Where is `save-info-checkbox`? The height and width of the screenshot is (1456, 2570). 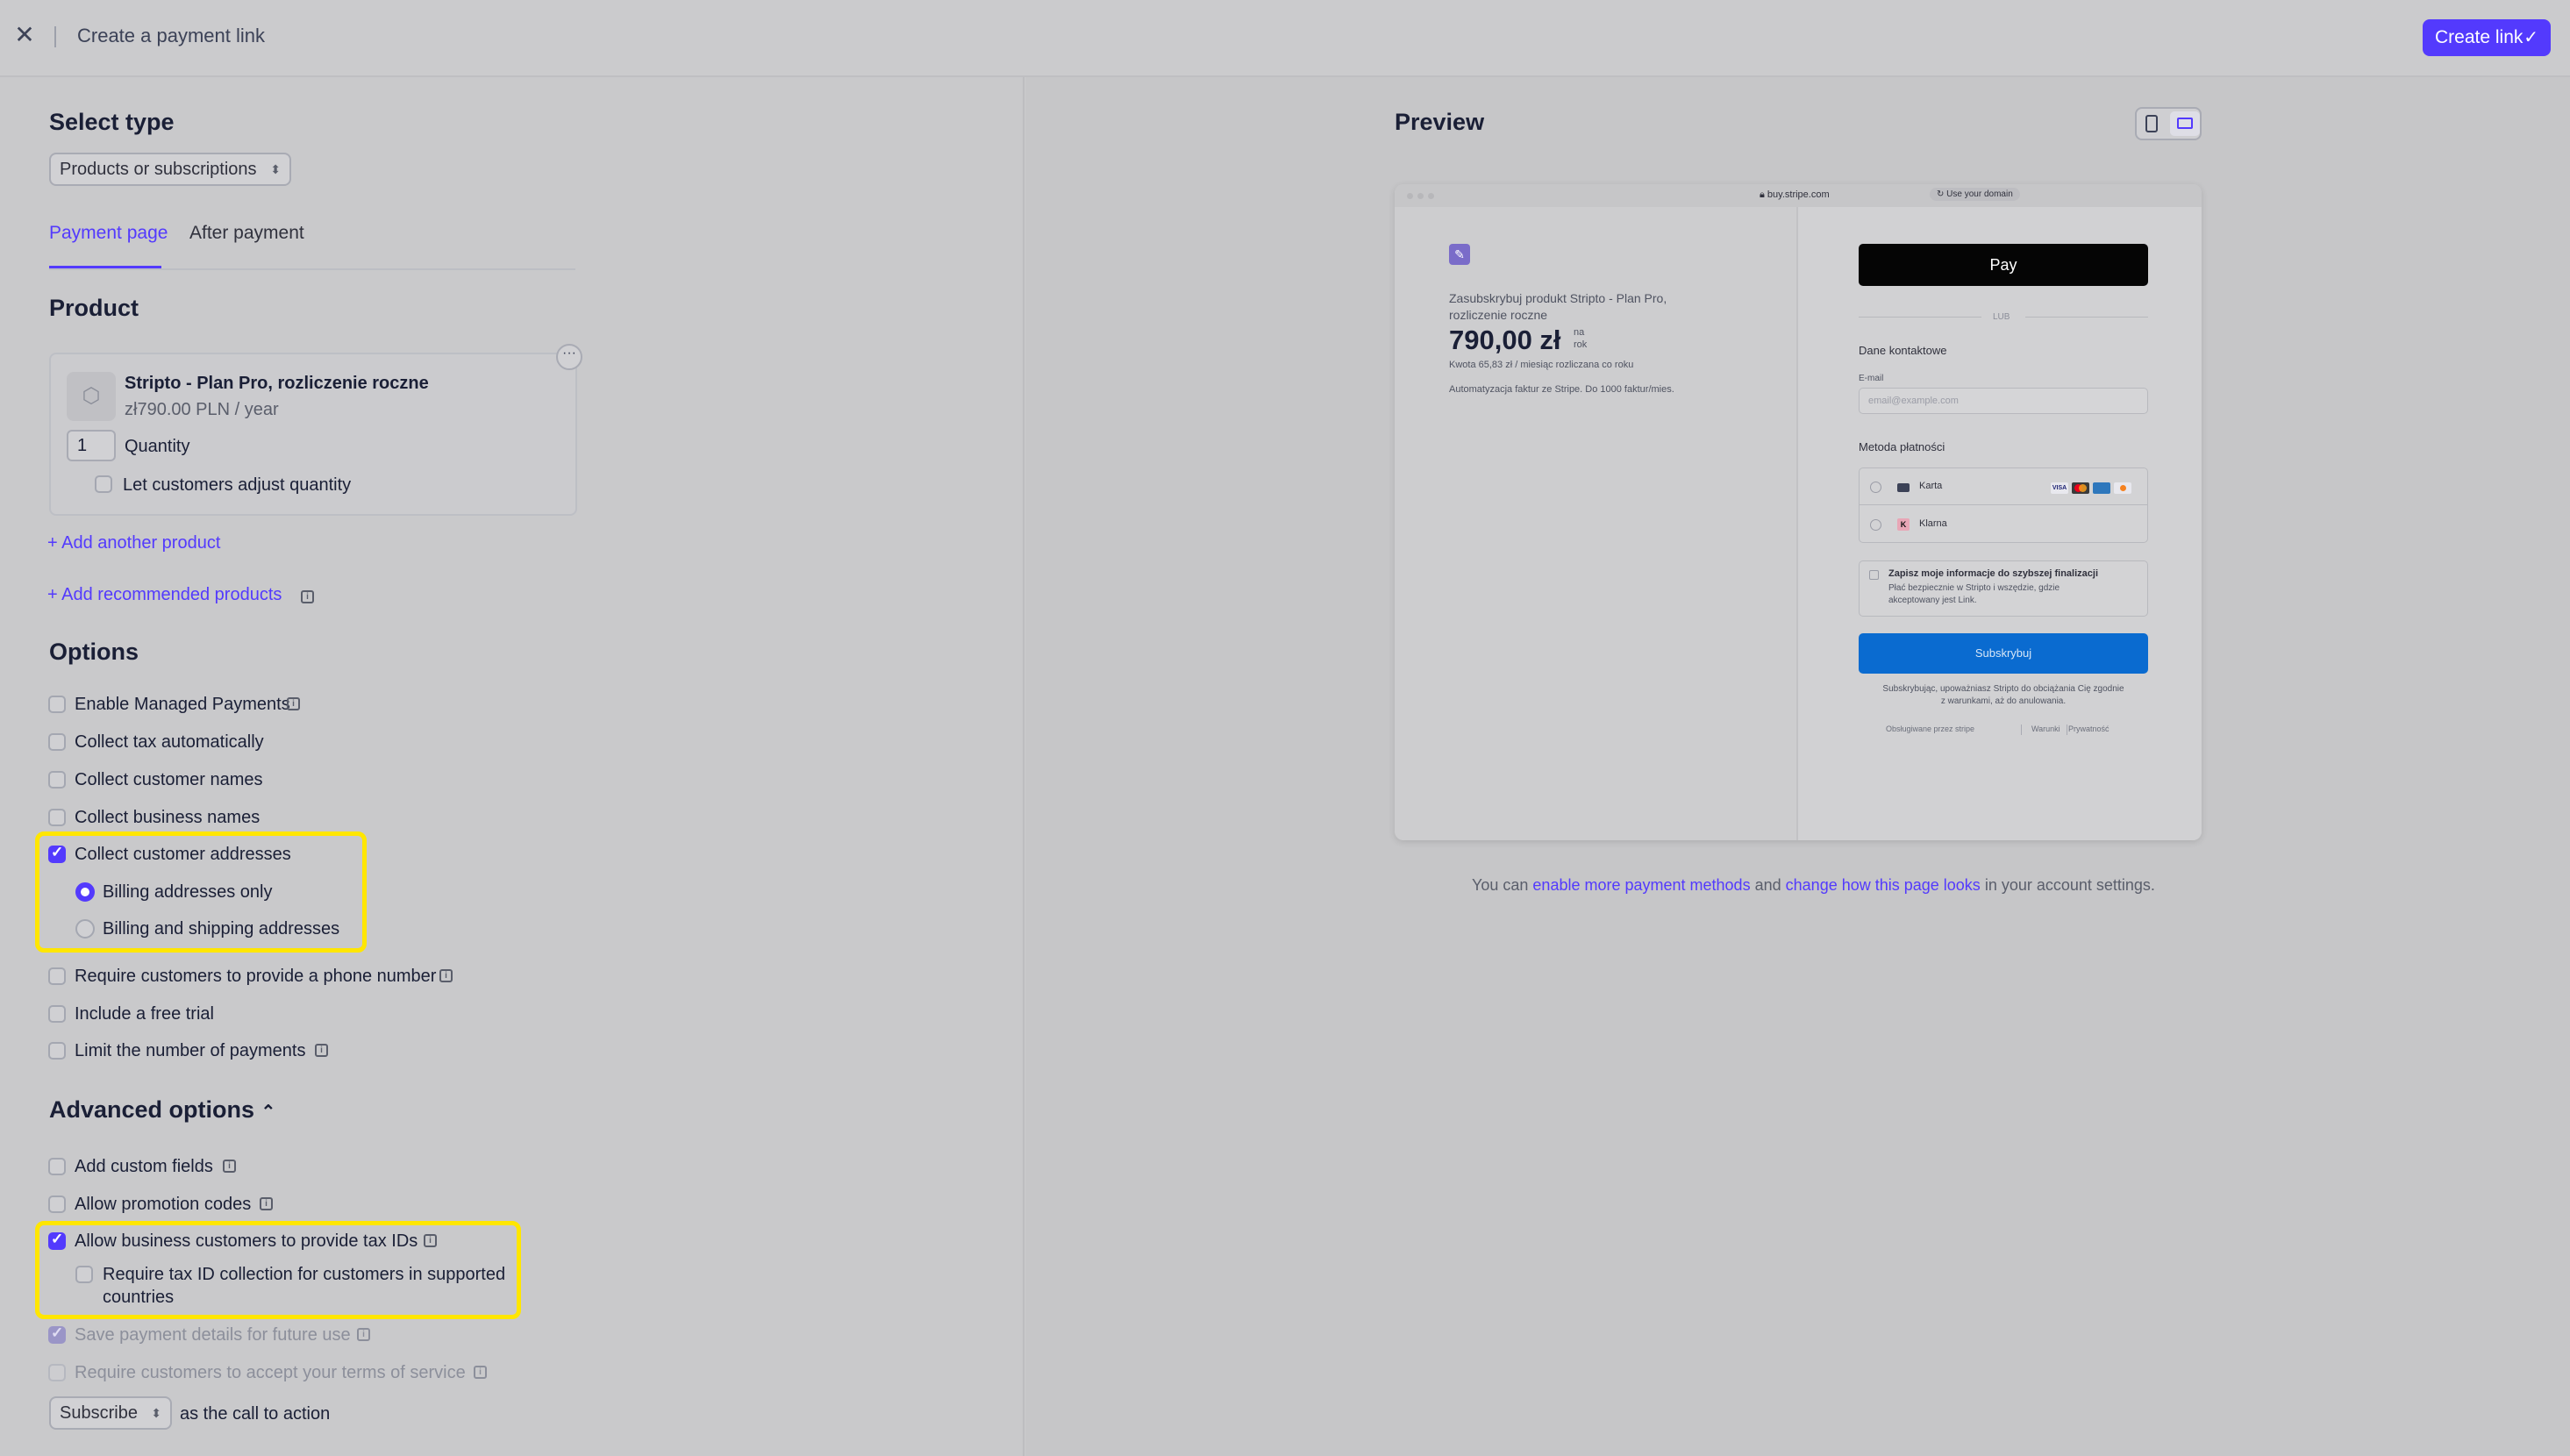 save-info-checkbox is located at coordinates (1874, 575).